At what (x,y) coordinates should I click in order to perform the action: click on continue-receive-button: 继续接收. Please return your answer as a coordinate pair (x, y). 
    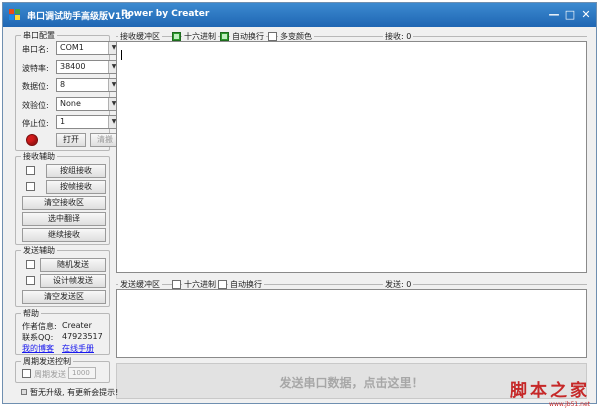
    Looking at the image, I should click on (64, 235).